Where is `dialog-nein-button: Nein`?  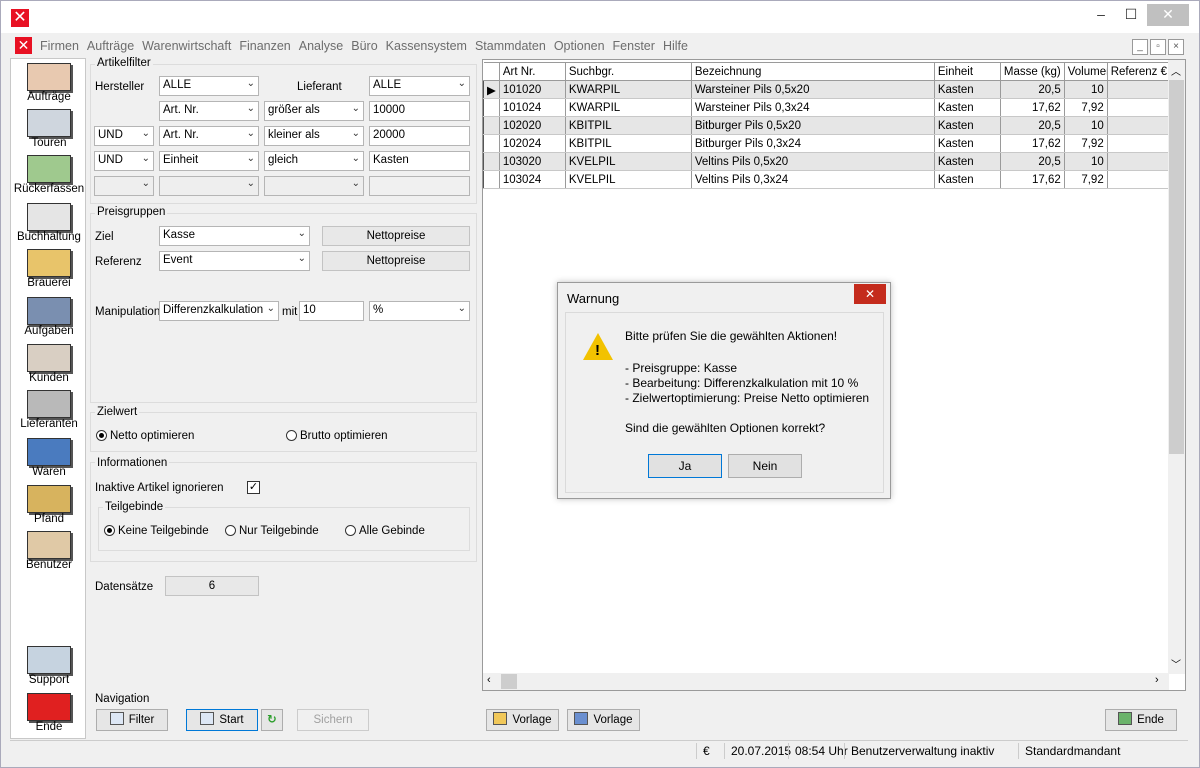
dialog-nein-button: Nein is located at coordinates (765, 466).